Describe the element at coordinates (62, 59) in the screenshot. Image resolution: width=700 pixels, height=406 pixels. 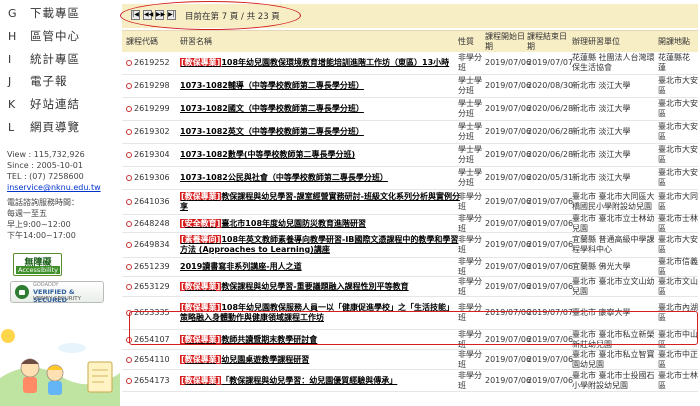
I see `sidebar-item-statistics: I 統計專區` at that location.